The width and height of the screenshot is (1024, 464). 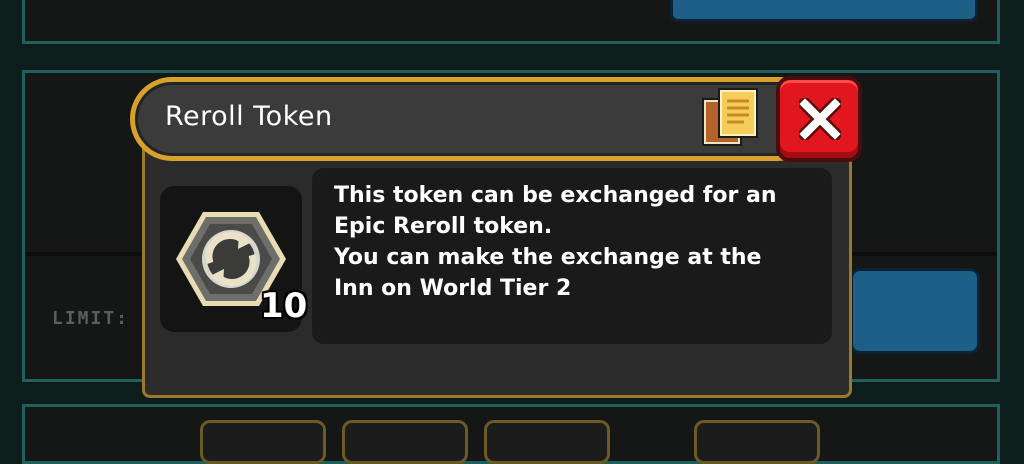 I want to click on item-count: 10, so click(x=284, y=306).